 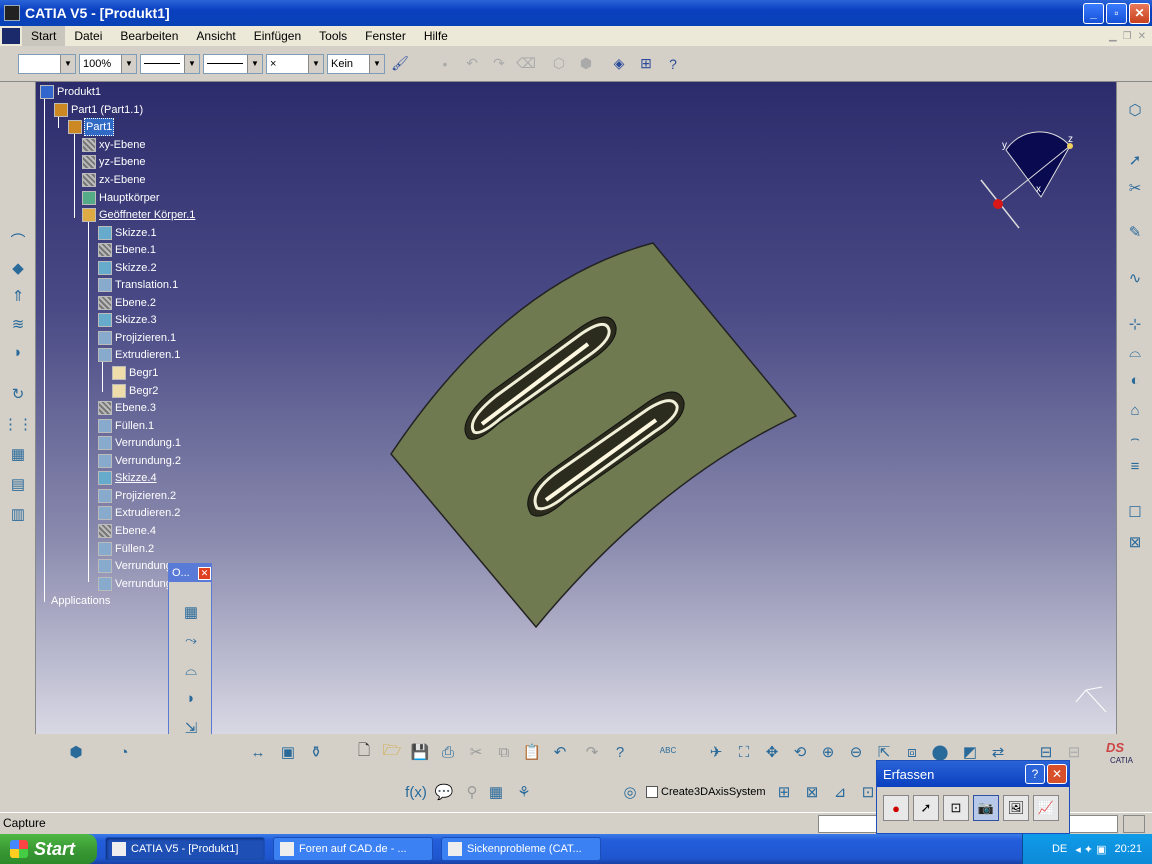 What do you see at coordinates (18, 454) in the screenshot?
I see `law-icon: ▦` at bounding box center [18, 454].